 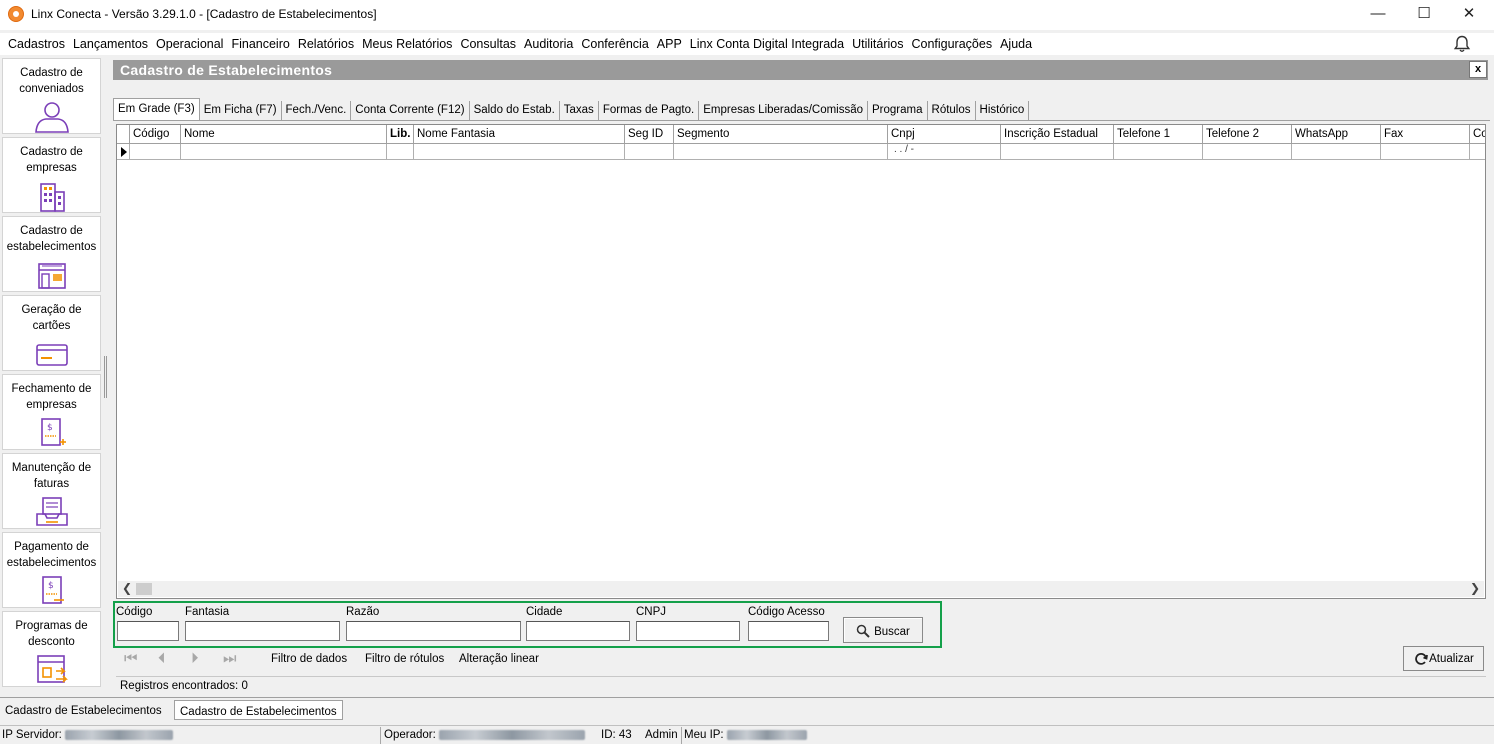 I want to click on grid-cell-cnpj: . . / -, so click(x=944, y=152).